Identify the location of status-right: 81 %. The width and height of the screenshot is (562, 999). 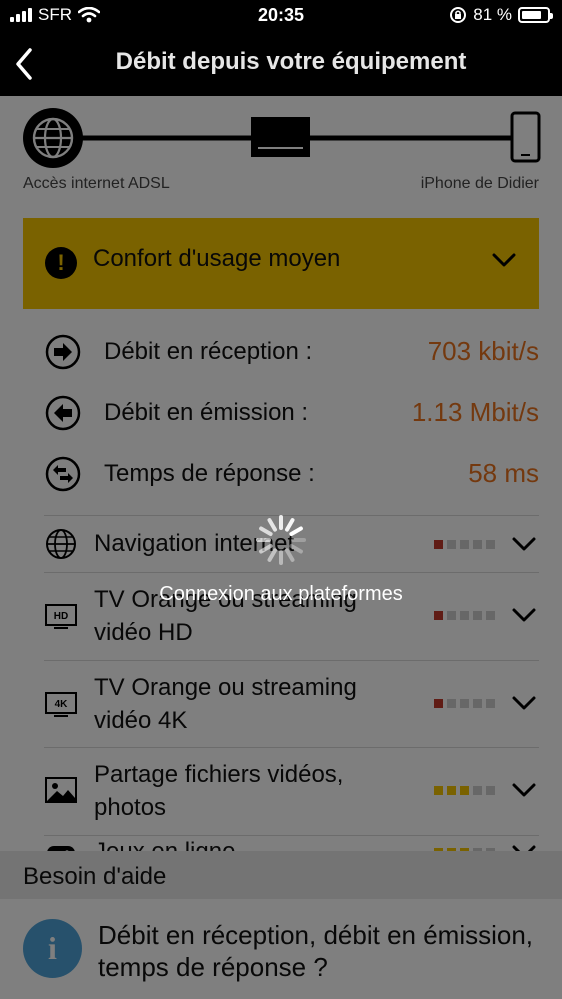
(501, 15).